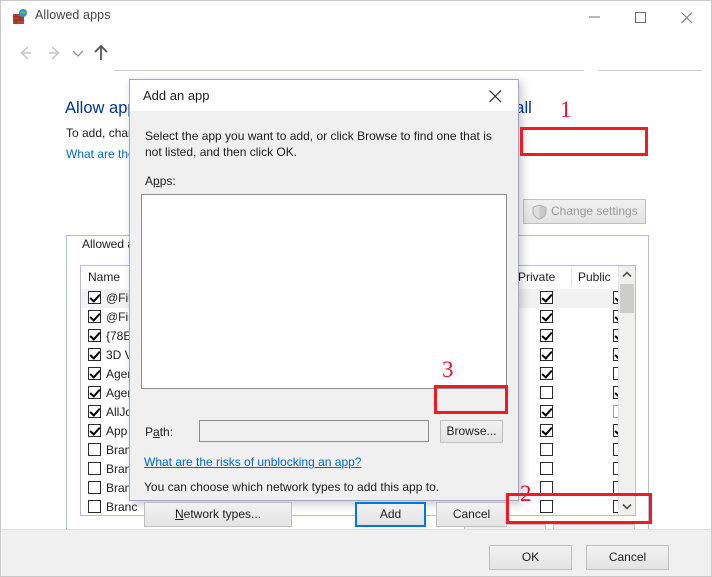 Image resolution: width=712 pixels, height=577 pixels. What do you see at coordinates (176, 95) in the screenshot?
I see `dialog-title: Add an app` at bounding box center [176, 95].